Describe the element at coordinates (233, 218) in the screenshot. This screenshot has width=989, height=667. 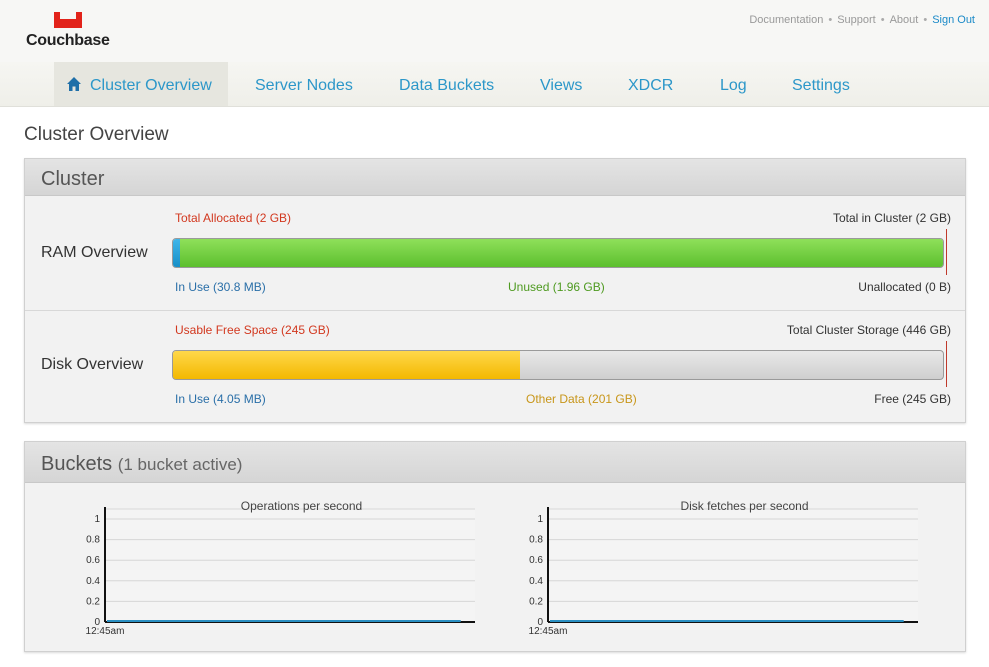
I see `ram-total-allocated: Total Allocated (2 GB)` at that location.